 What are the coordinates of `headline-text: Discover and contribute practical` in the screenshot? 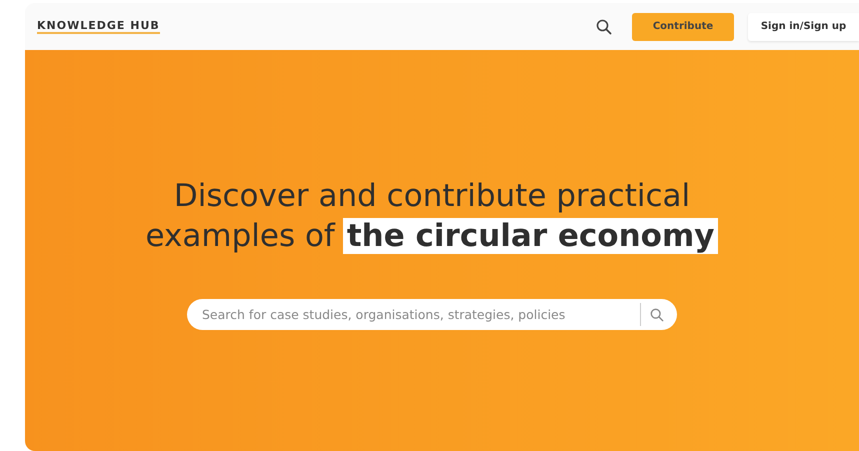 It's located at (432, 196).